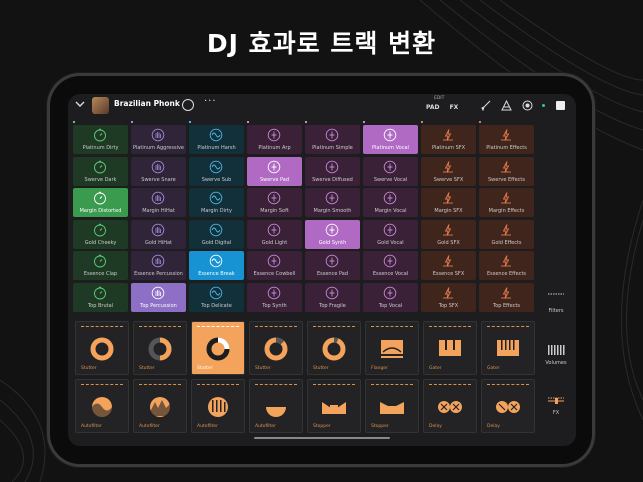 The height and width of the screenshot is (482, 643). What do you see at coordinates (506, 171) in the screenshot?
I see `sound-pad: Swerve Effects` at bounding box center [506, 171].